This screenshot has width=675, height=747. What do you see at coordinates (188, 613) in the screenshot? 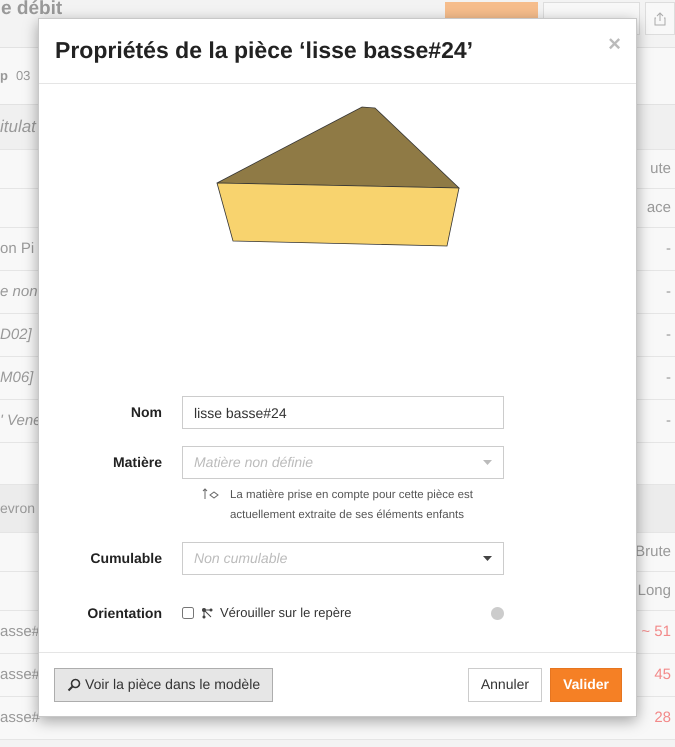
I see `lock-checkbox` at bounding box center [188, 613].